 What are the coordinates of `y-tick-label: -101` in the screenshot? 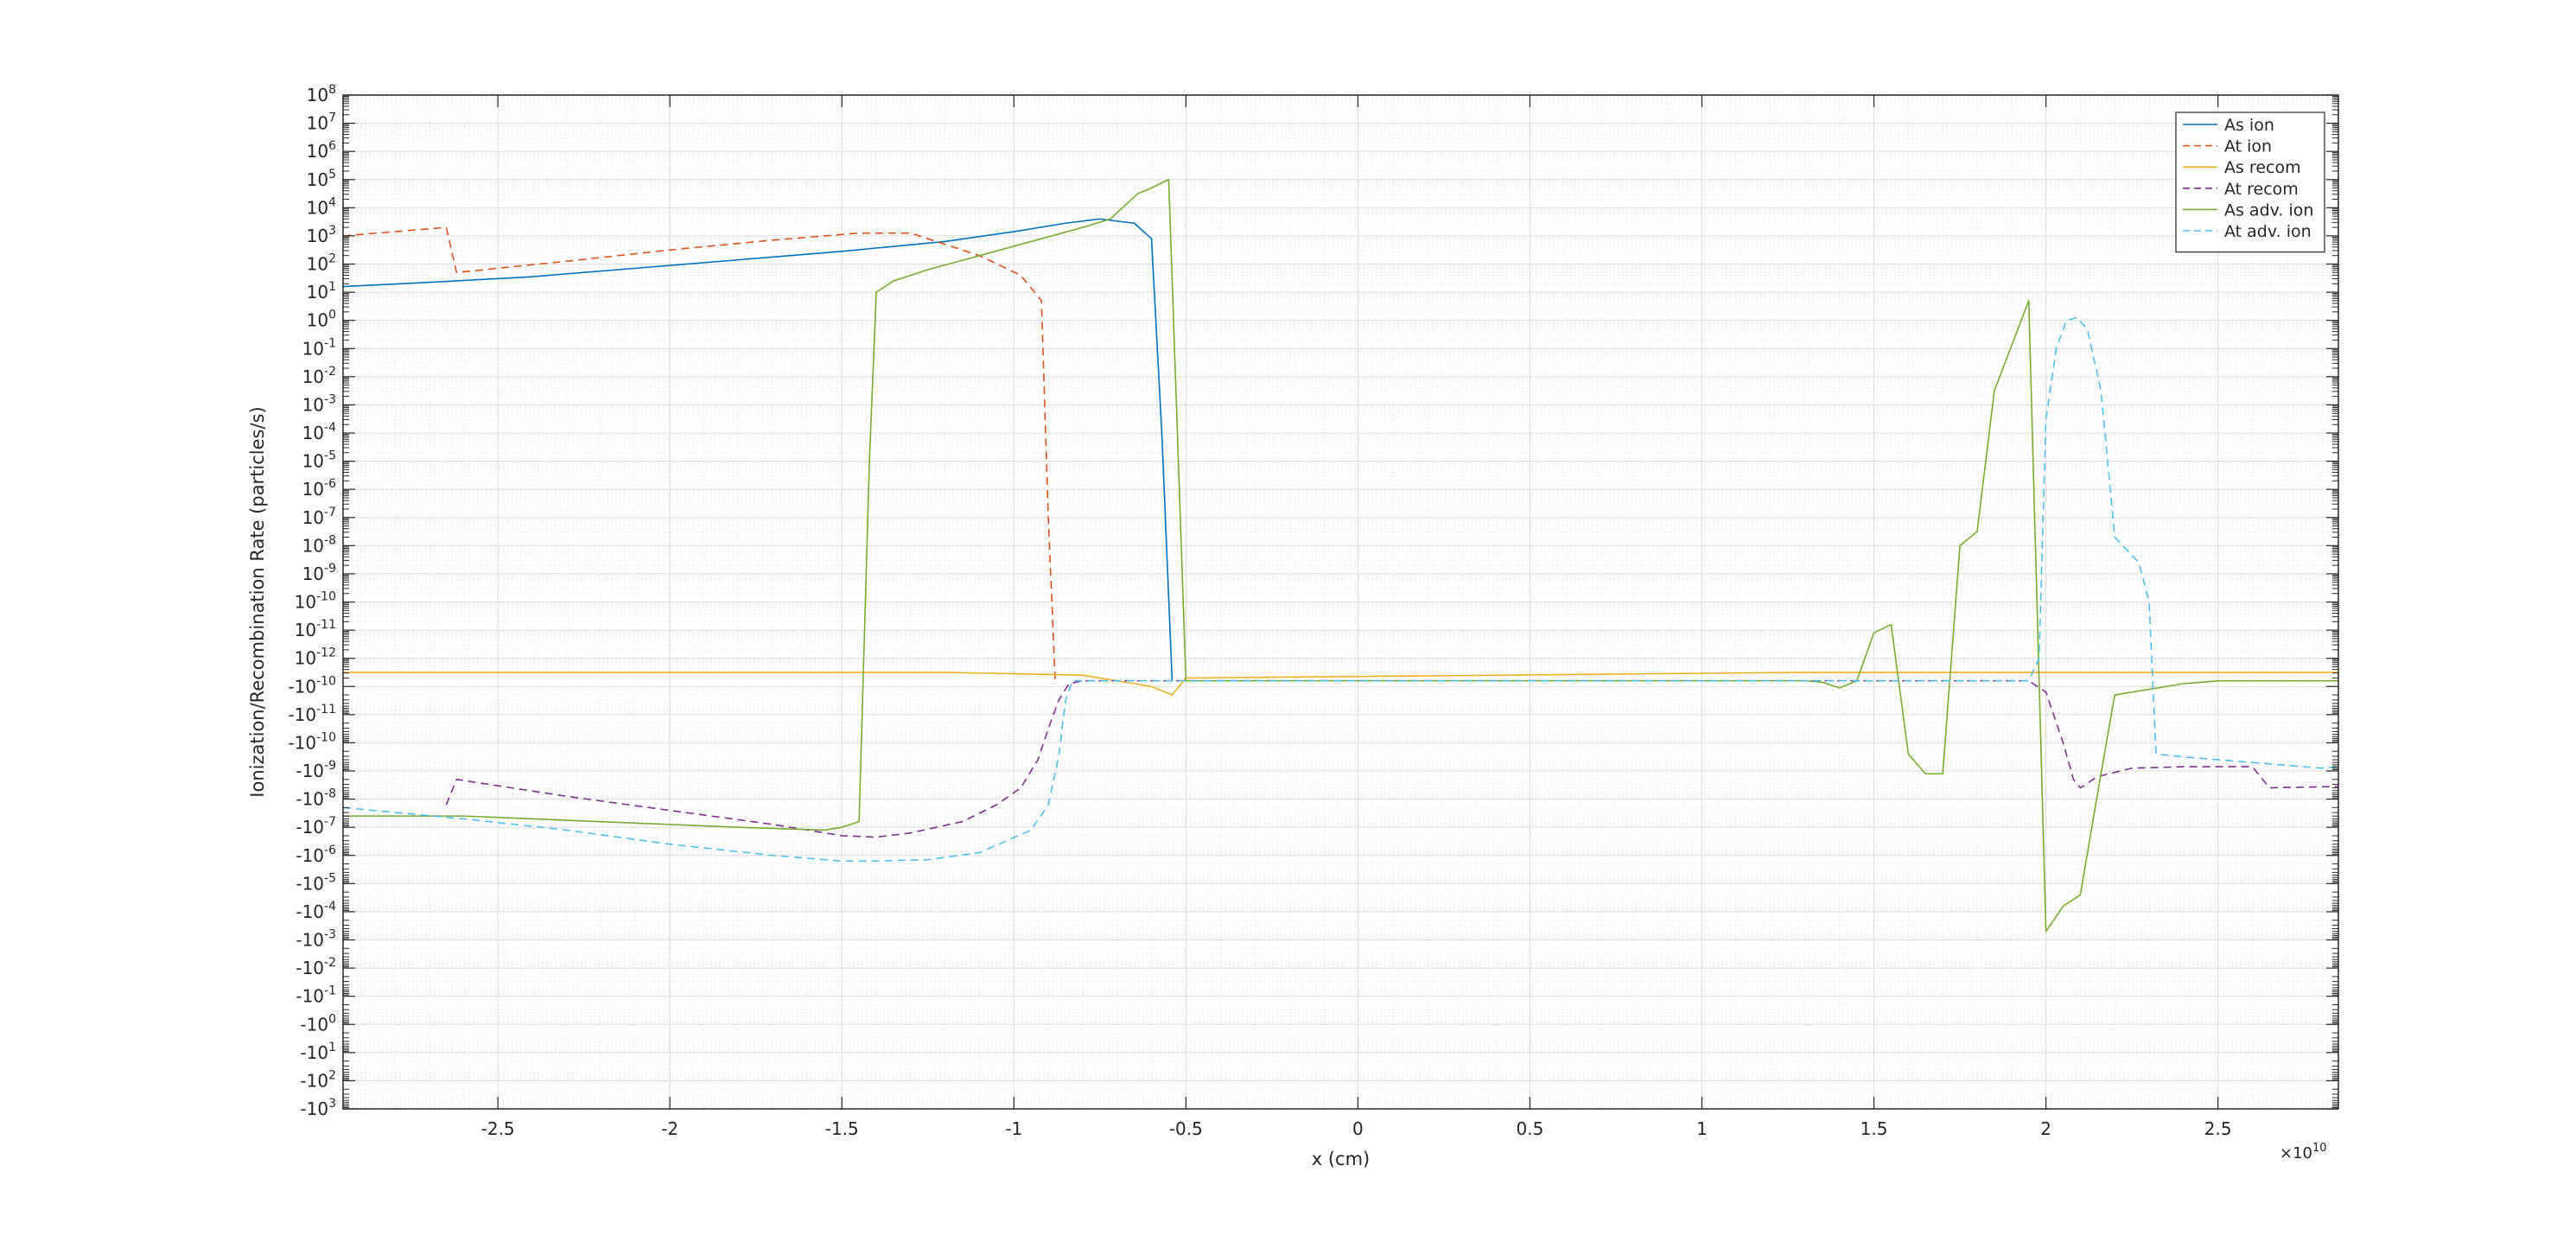 It's located at (318, 1052).